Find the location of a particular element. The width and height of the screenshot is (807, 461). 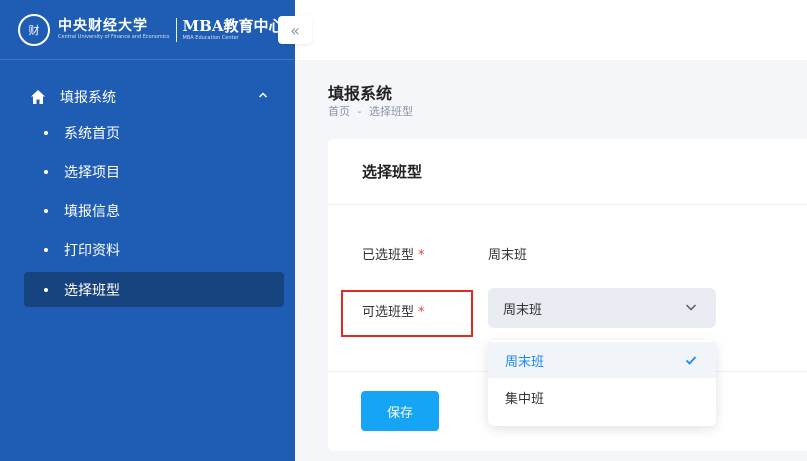

sidebar-item-label: 选择班型 is located at coordinates (92, 290).